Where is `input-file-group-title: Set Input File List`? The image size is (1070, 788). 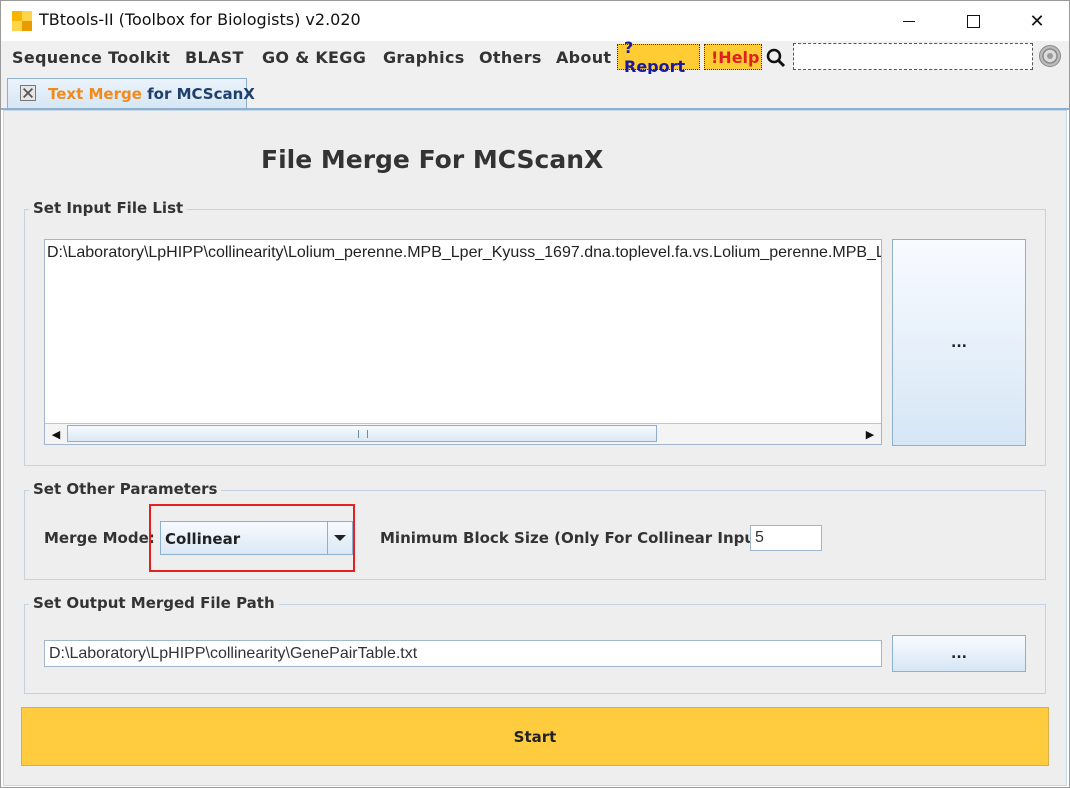
input-file-group-title: Set Input File List is located at coordinates (108, 208).